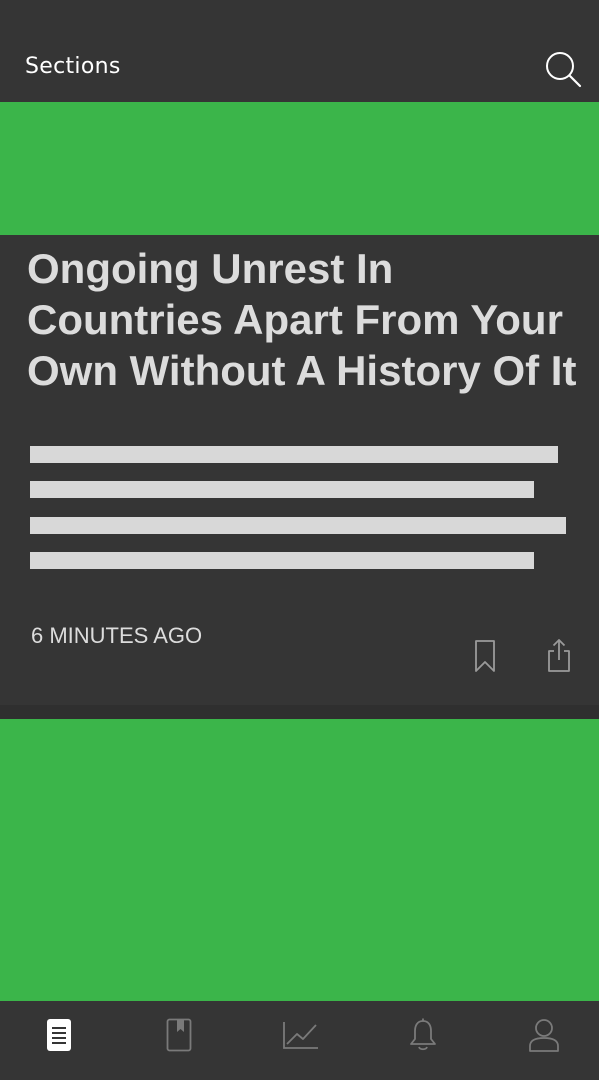 The image size is (599, 1080). Describe the element at coordinates (485, 656) in the screenshot. I see `bookmark-icon` at that location.